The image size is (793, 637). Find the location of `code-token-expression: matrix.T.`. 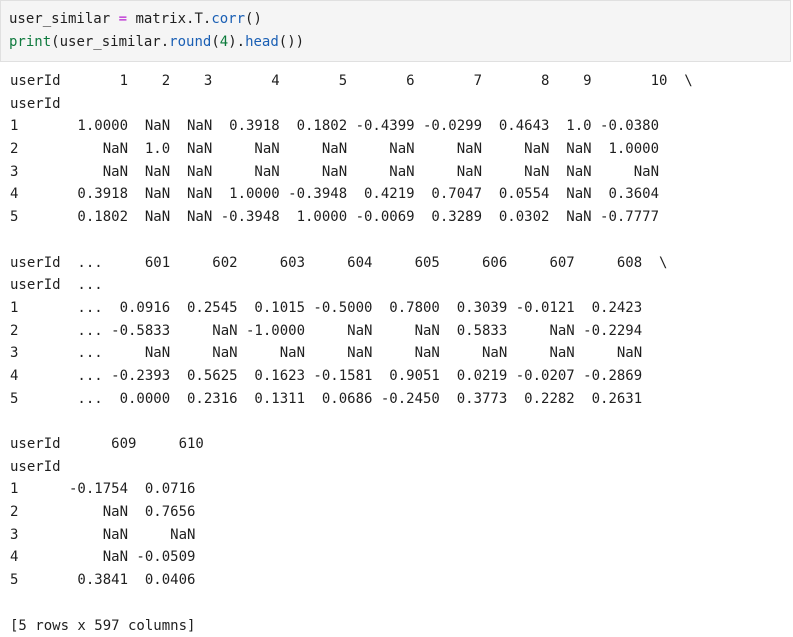

code-token-expression: matrix.T. is located at coordinates (169, 19).